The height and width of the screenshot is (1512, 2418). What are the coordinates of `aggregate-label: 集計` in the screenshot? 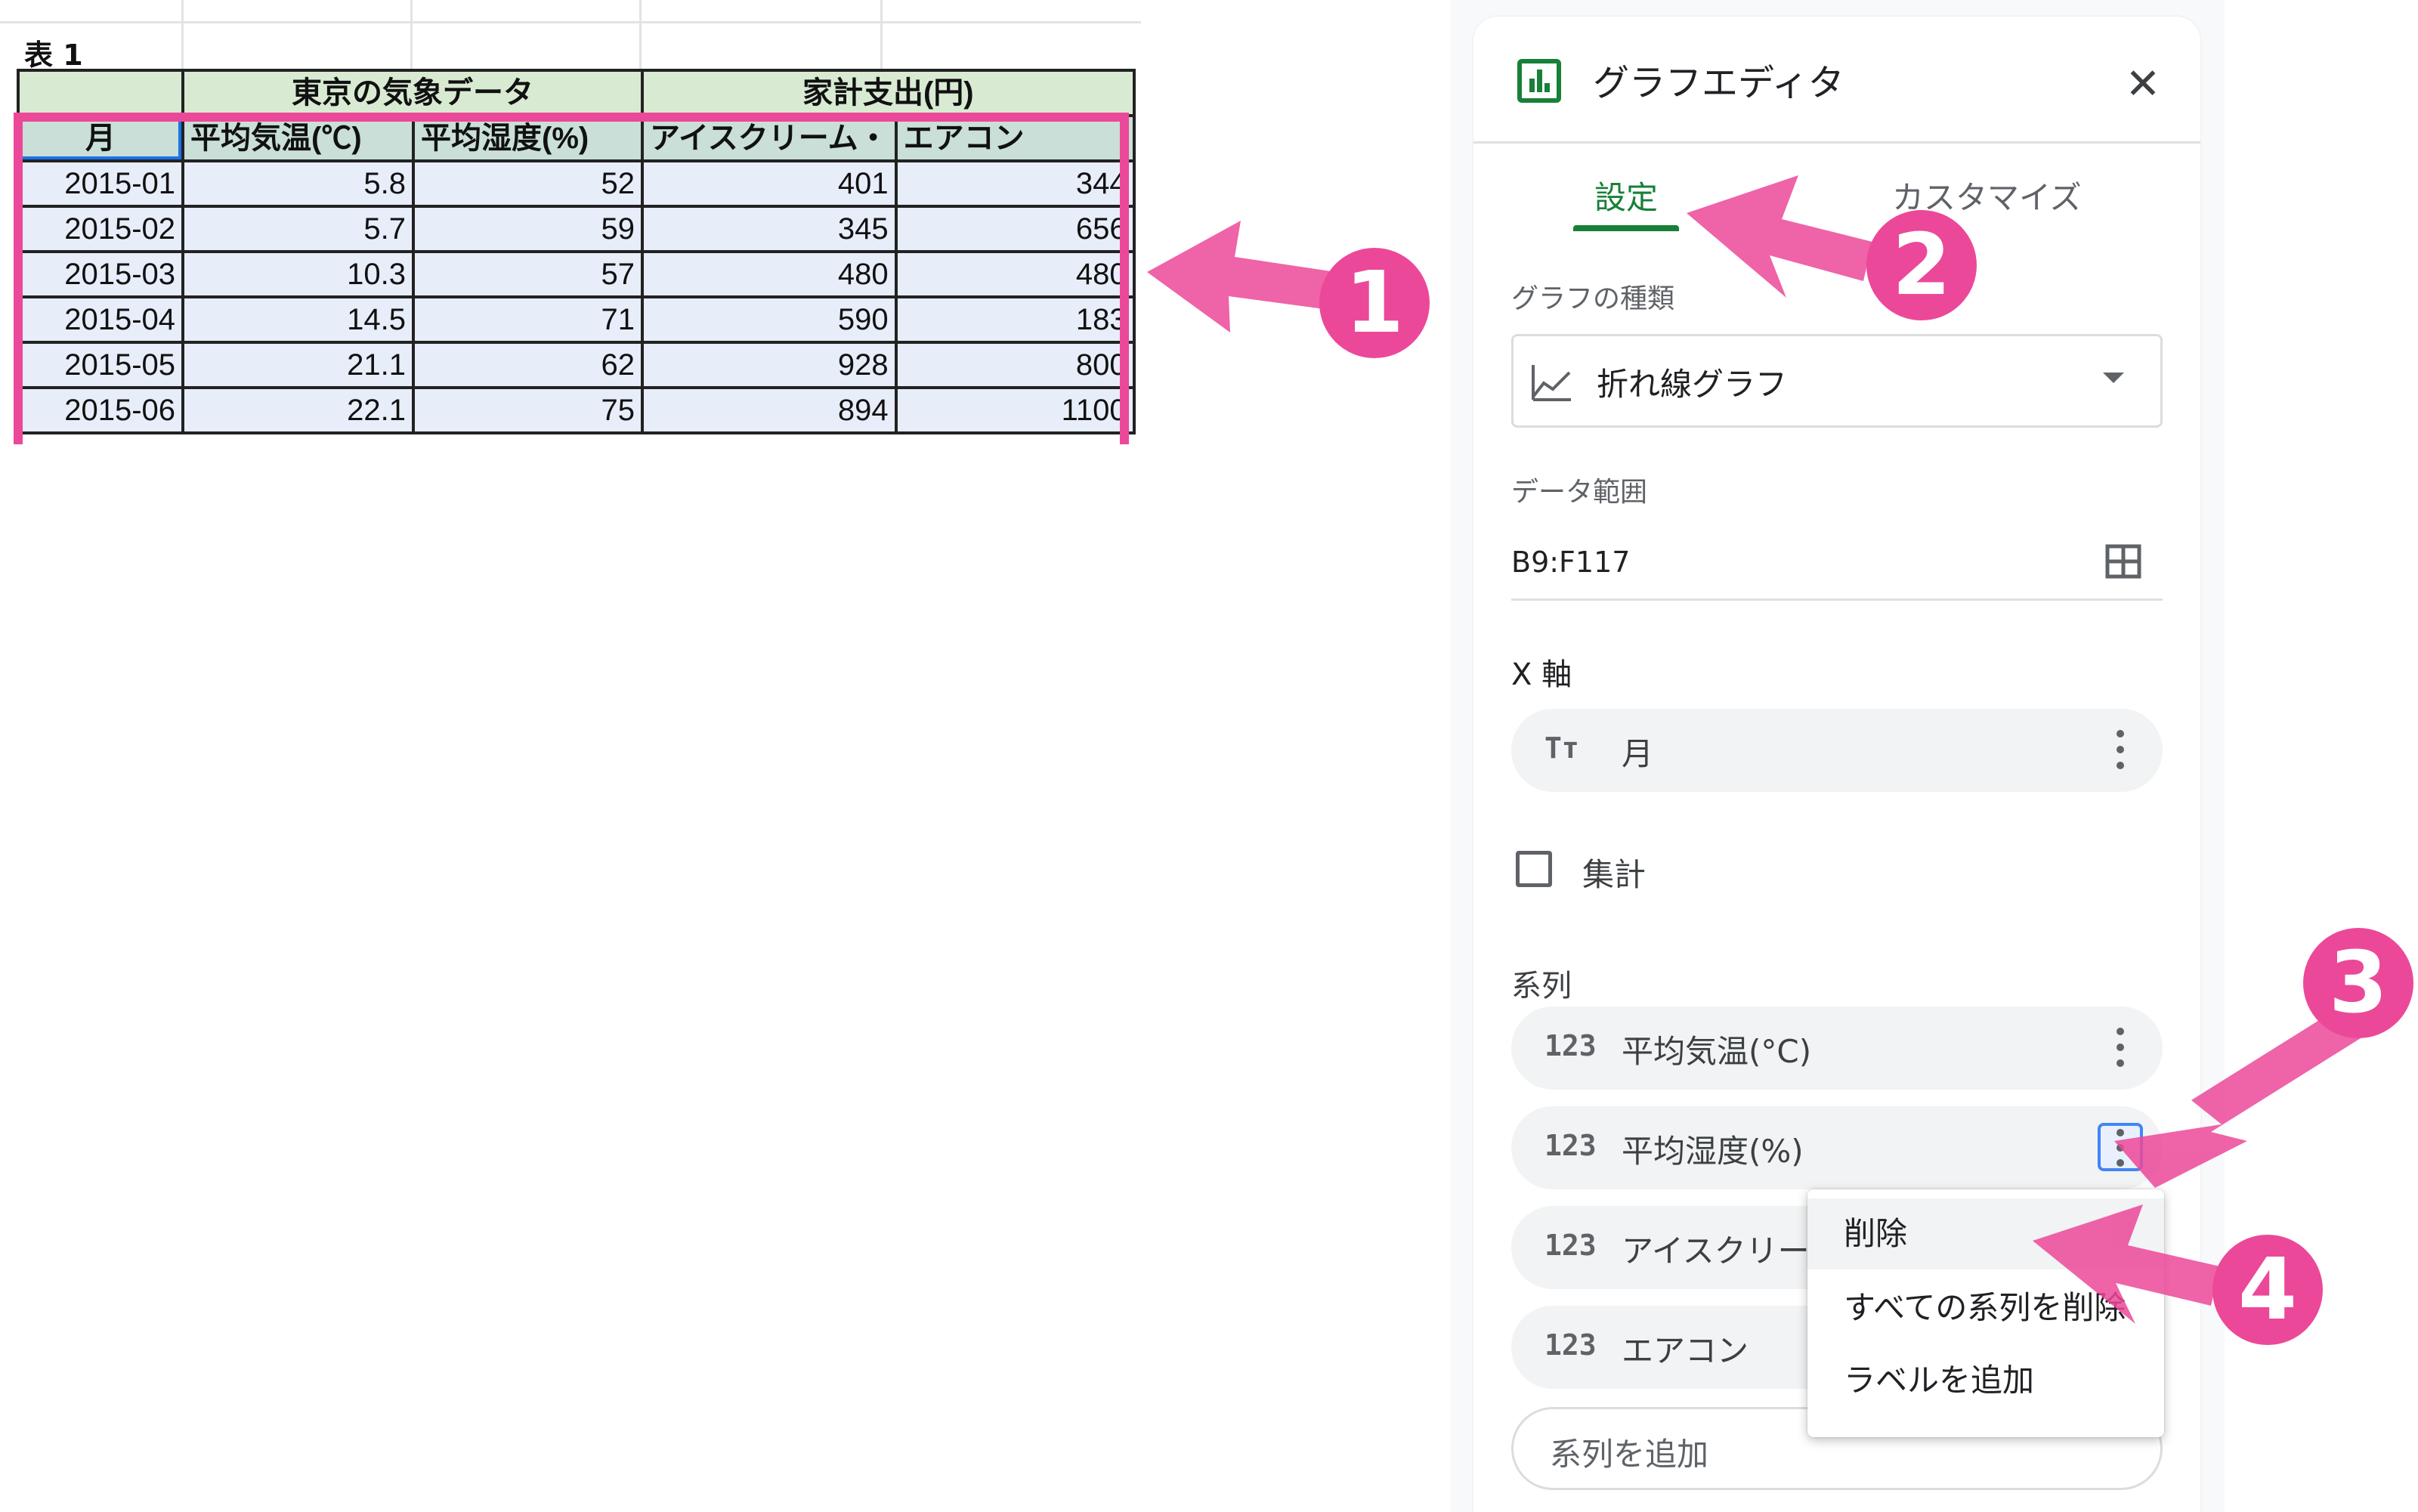 It's located at (1614, 874).